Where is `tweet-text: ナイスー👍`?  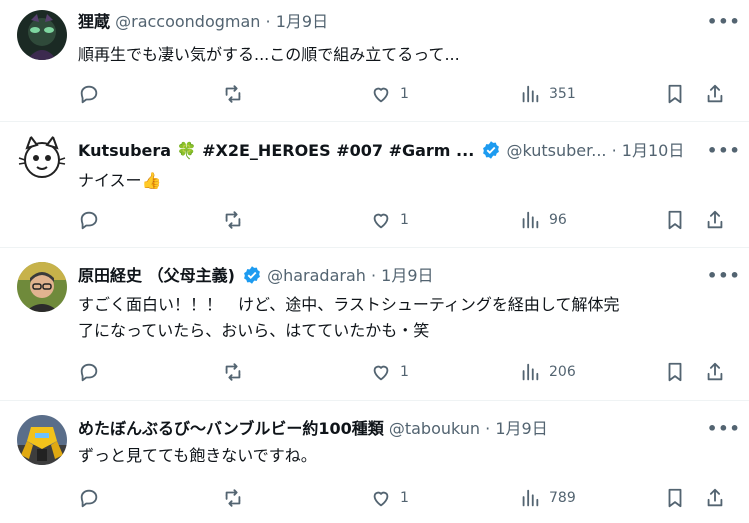 tweet-text: ナイスー👍 is located at coordinates (120, 180).